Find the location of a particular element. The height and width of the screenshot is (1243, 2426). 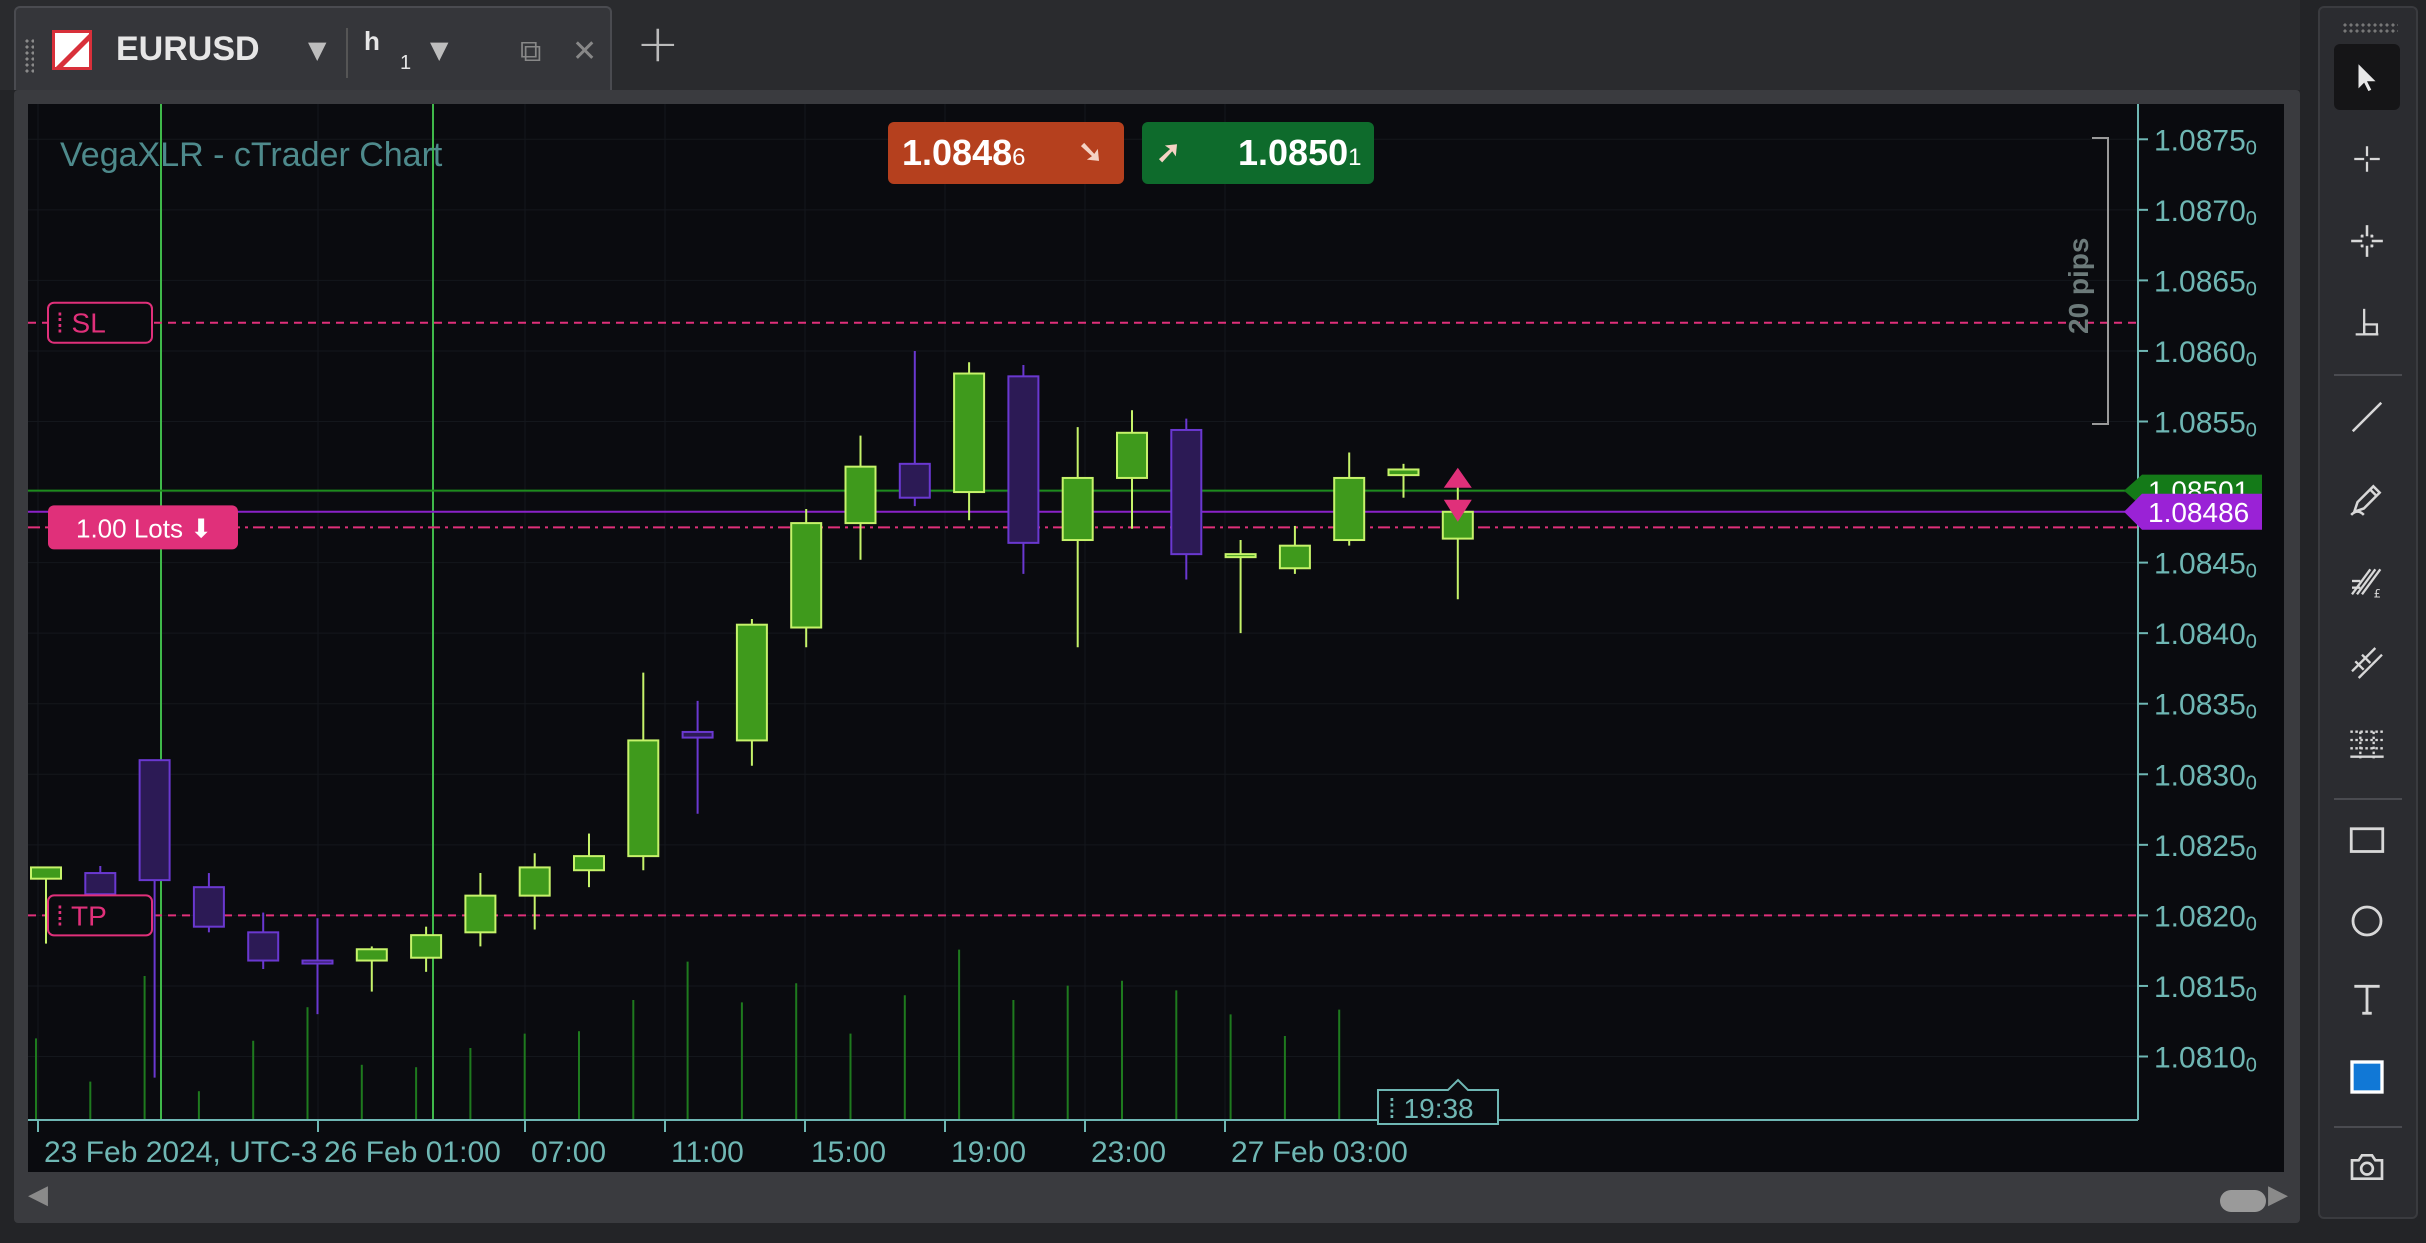

y-tick-label: 1.08650 is located at coordinates (2205, 282).